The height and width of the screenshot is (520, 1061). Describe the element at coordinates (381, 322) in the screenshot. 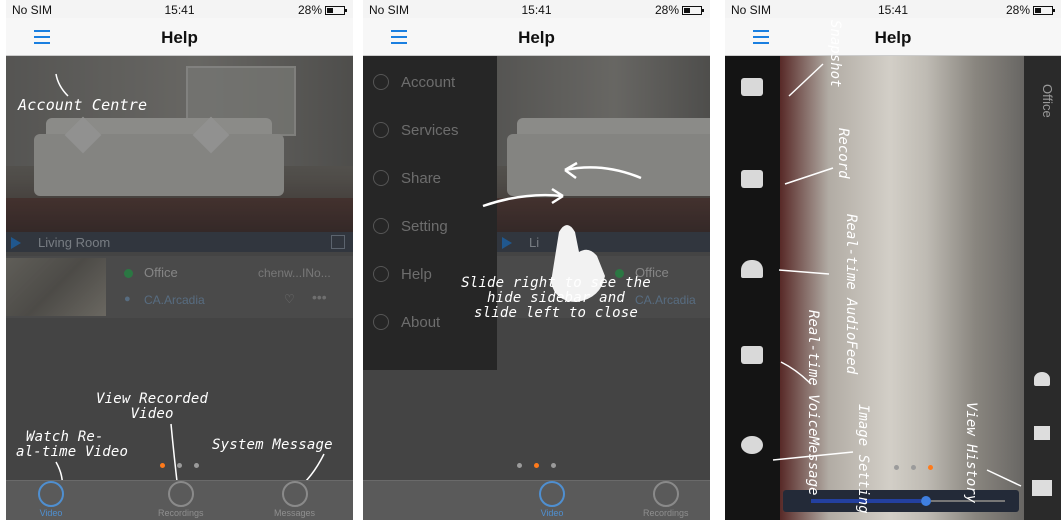

I see `info-icon` at that location.